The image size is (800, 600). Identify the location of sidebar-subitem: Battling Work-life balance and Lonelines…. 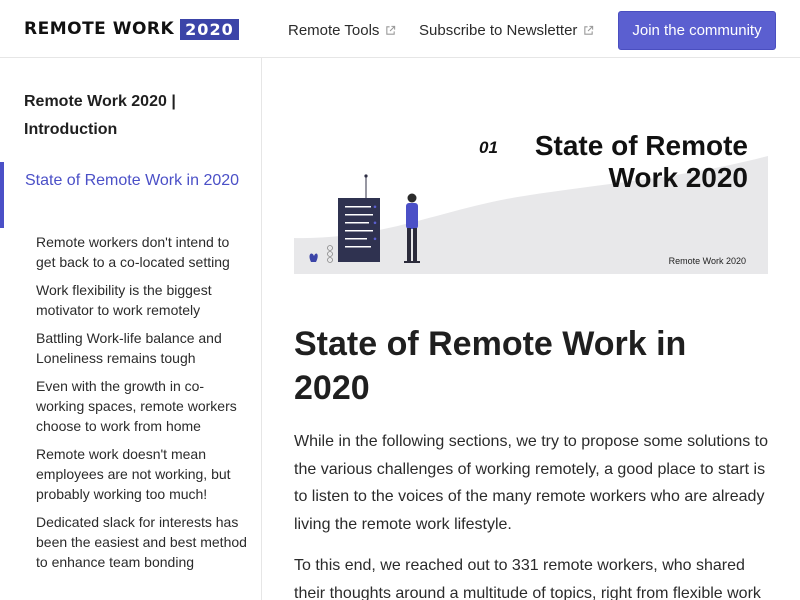
(142, 348).